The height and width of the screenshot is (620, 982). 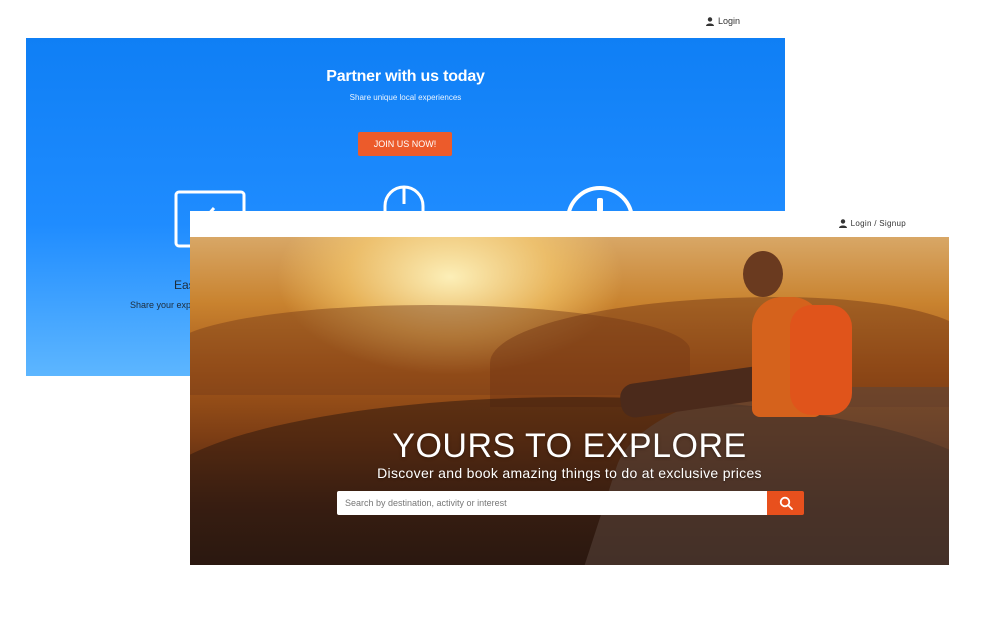 I want to click on search-bar, so click(x=570, y=503).